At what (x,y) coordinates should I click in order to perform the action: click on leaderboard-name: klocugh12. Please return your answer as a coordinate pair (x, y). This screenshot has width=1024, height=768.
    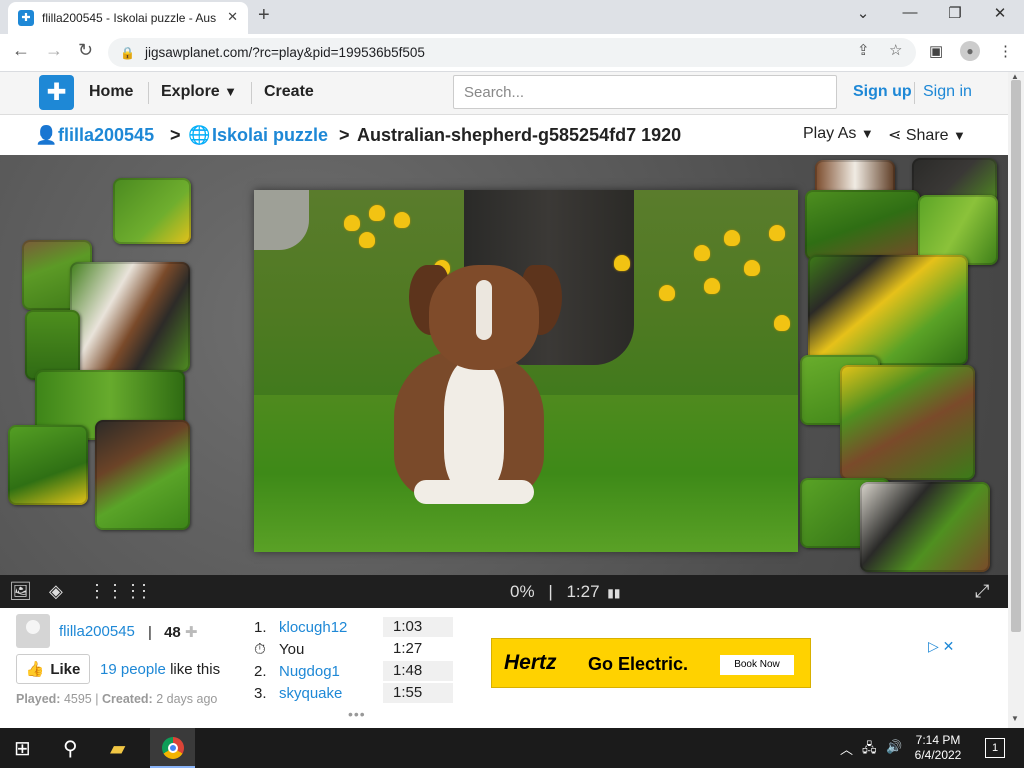
    Looking at the image, I should click on (313, 627).